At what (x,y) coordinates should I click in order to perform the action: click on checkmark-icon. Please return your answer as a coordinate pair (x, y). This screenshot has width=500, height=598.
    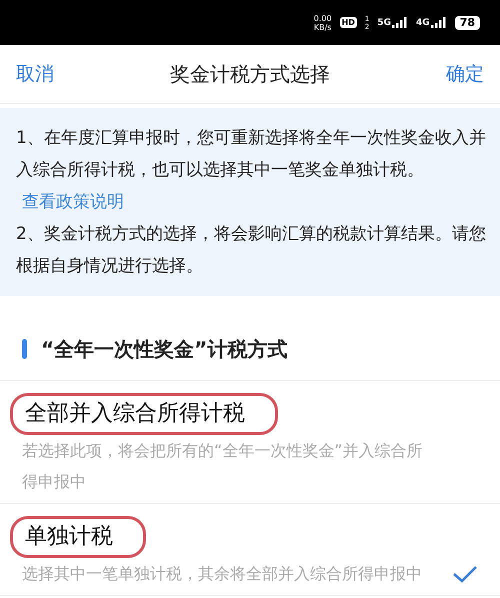
    Looking at the image, I should click on (465, 574).